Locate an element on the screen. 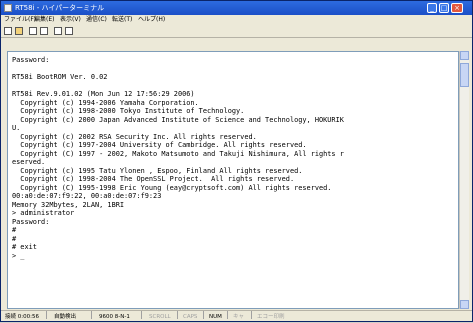  close-button: × is located at coordinates (457, 8).